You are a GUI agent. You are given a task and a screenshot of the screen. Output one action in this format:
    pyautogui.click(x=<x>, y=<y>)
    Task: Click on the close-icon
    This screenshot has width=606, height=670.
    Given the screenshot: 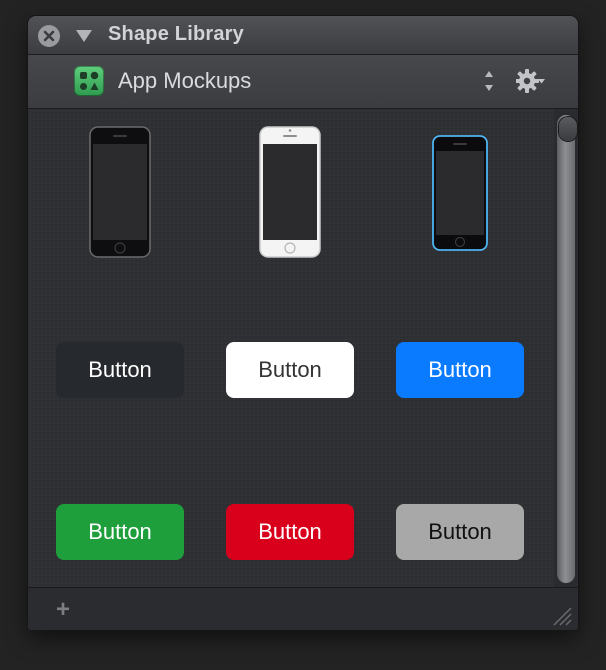 What is the action you would take?
    pyautogui.click(x=49, y=36)
    